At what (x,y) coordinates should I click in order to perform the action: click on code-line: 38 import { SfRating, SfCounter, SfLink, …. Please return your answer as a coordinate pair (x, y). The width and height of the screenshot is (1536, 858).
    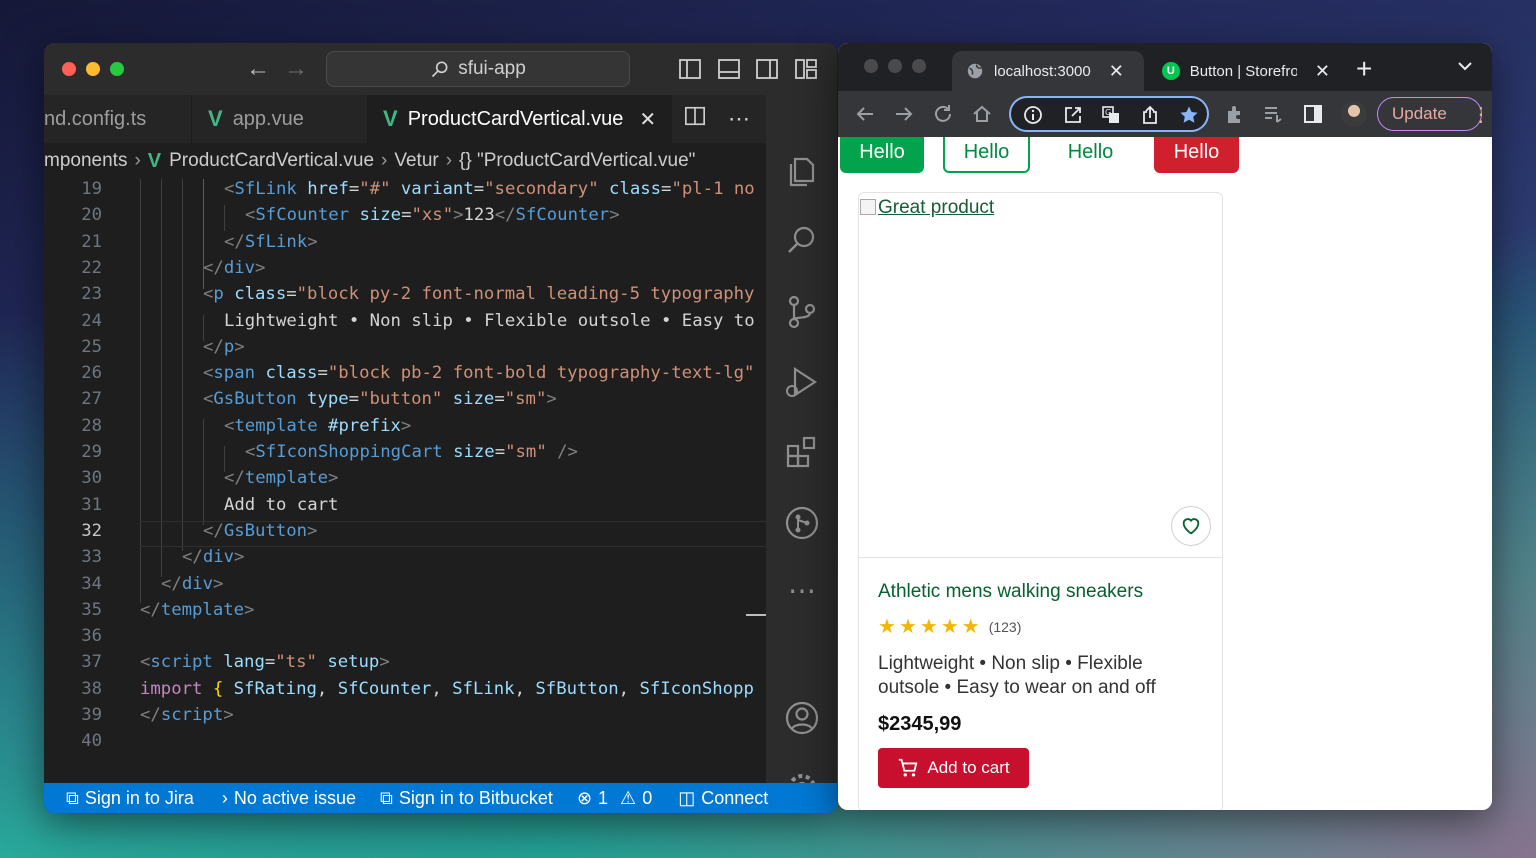
    Looking at the image, I should click on (405, 692).